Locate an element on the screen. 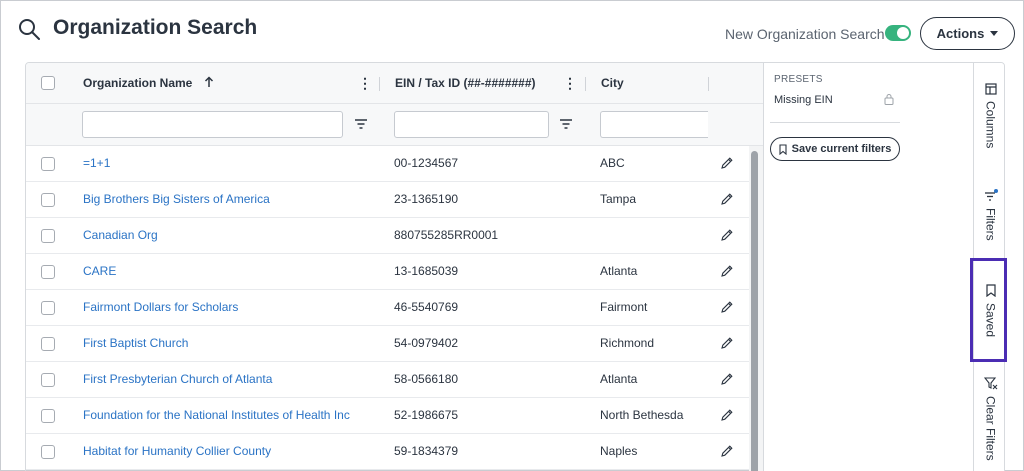 The image size is (1024, 471). table-row: =1+1 00-1234567 ABC is located at coordinates (387, 164).